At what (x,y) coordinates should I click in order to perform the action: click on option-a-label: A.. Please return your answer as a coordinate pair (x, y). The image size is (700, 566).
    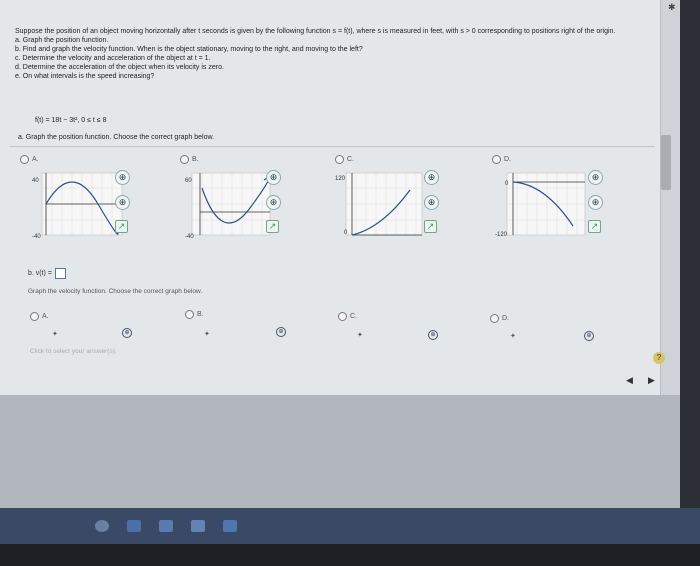
    Looking at the image, I should click on (35, 159).